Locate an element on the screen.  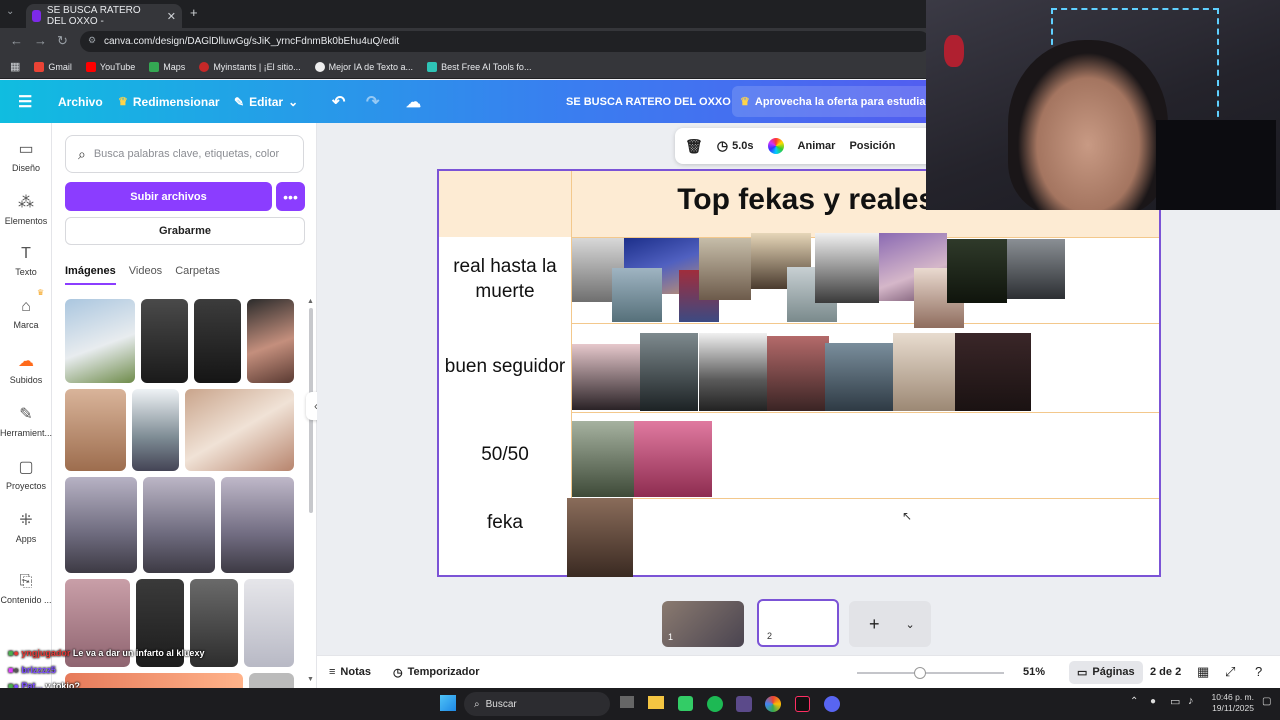
rail-marca: ⌂ Marca ♛ is located at coordinates (26, 309).